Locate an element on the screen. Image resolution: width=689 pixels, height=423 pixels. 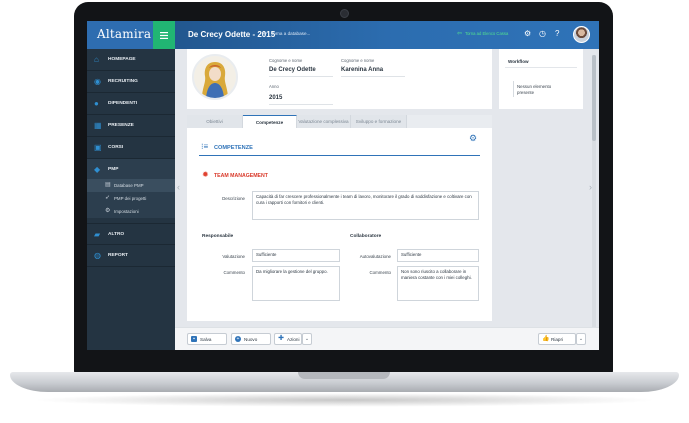
plus-icon: ✚ is located at coordinates (281, 338).